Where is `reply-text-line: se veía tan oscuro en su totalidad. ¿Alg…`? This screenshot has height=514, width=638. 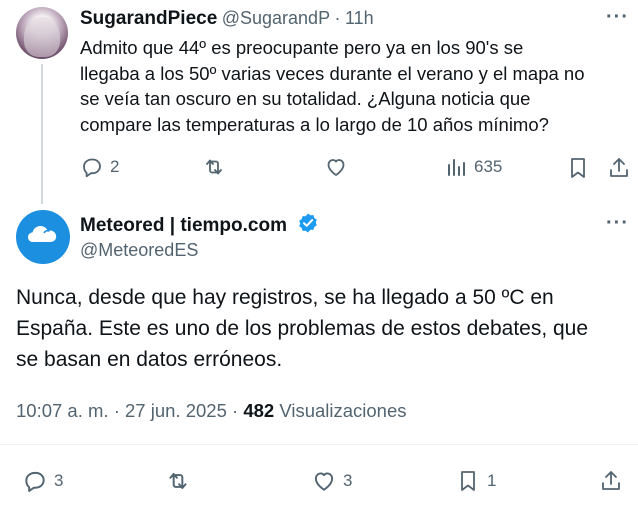
reply-text-line: se veía tan oscuro en su totalidad. ¿Alg… is located at coordinates (305, 98).